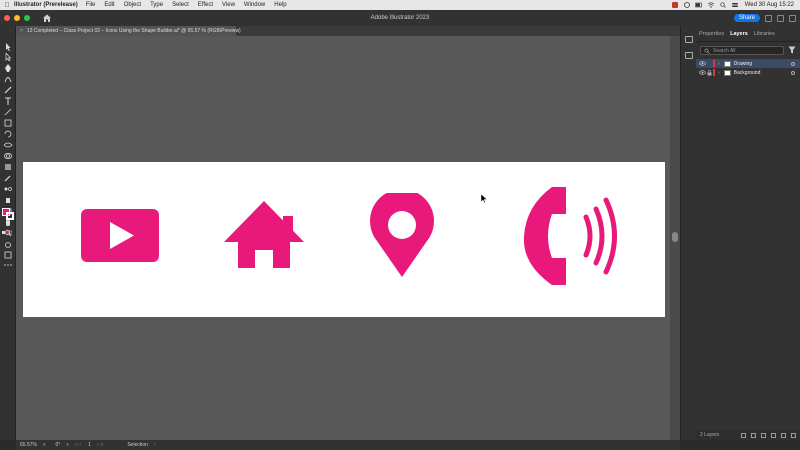  I want to click on eyedropper-tool-icon, so click(8, 175).